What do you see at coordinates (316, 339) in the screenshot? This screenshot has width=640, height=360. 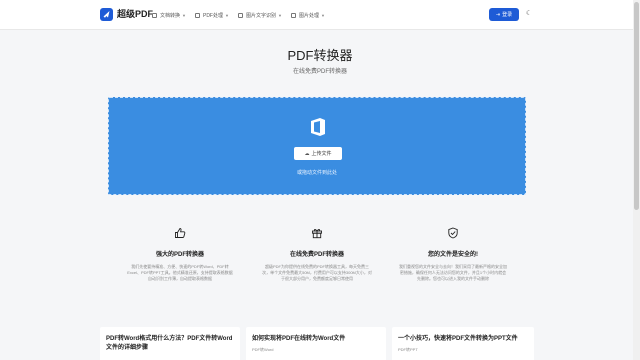 I see `article-title: 如何实现将PDF在线转为Word文件` at bounding box center [316, 339].